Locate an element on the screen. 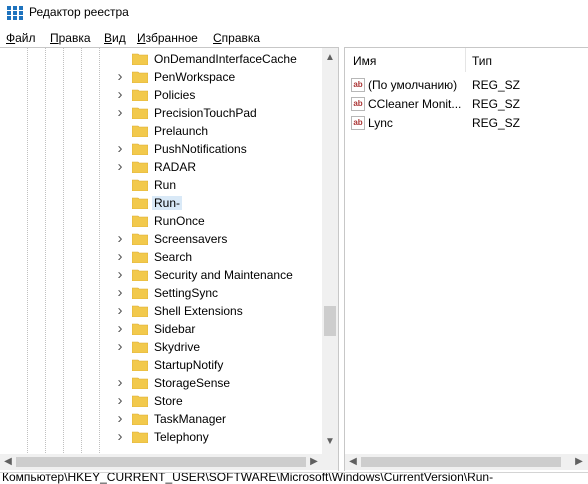 The width and height of the screenshot is (588, 484). tree-item: › RADAR is located at coordinates (161, 167).